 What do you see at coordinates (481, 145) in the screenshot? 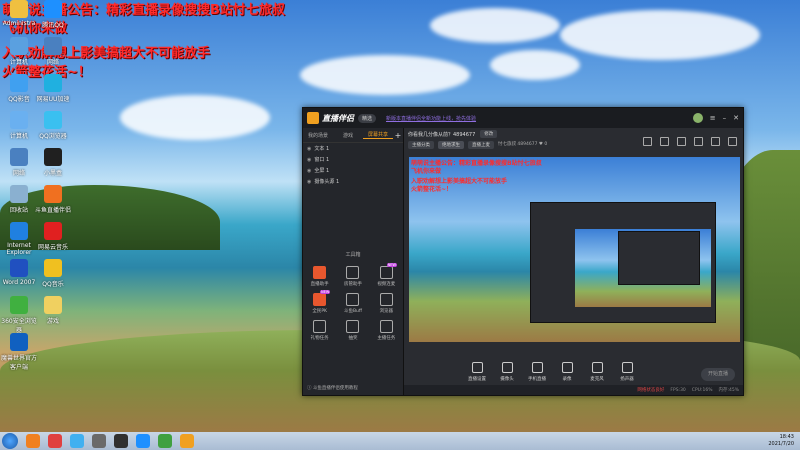
I see `category-pill: 直播上麦` at bounding box center [481, 145].